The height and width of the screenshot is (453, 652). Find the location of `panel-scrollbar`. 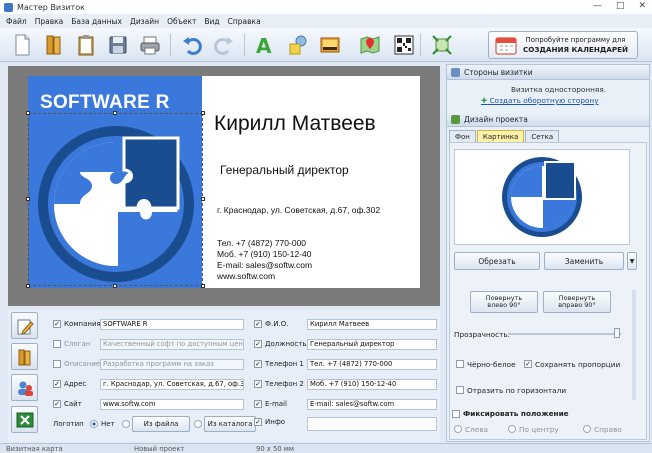

panel-scrollbar is located at coordinates (634, 345).